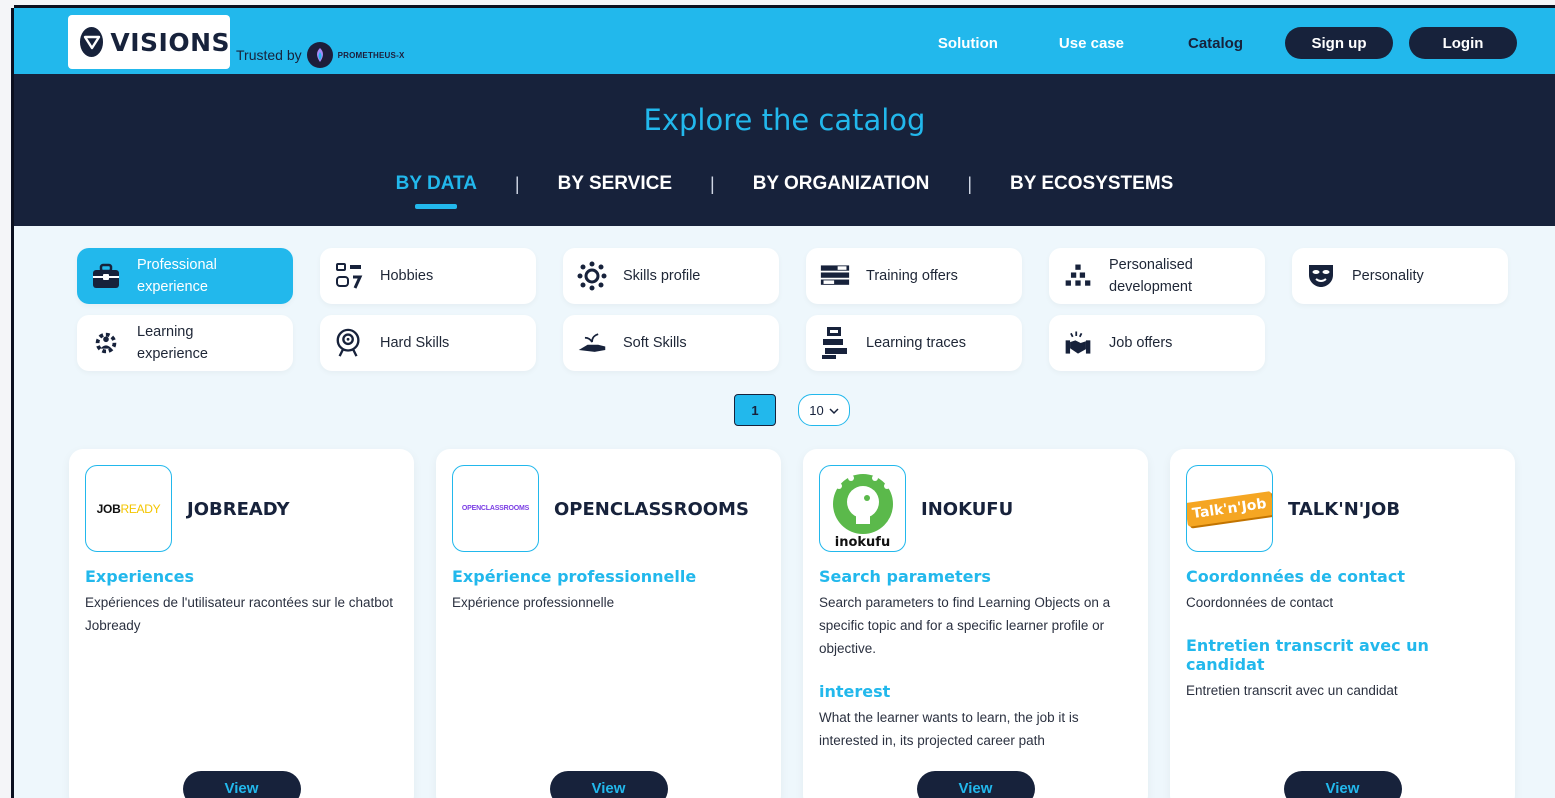  Describe the element at coordinates (349, 276) in the screenshot. I see `hobbies-icon` at that location.